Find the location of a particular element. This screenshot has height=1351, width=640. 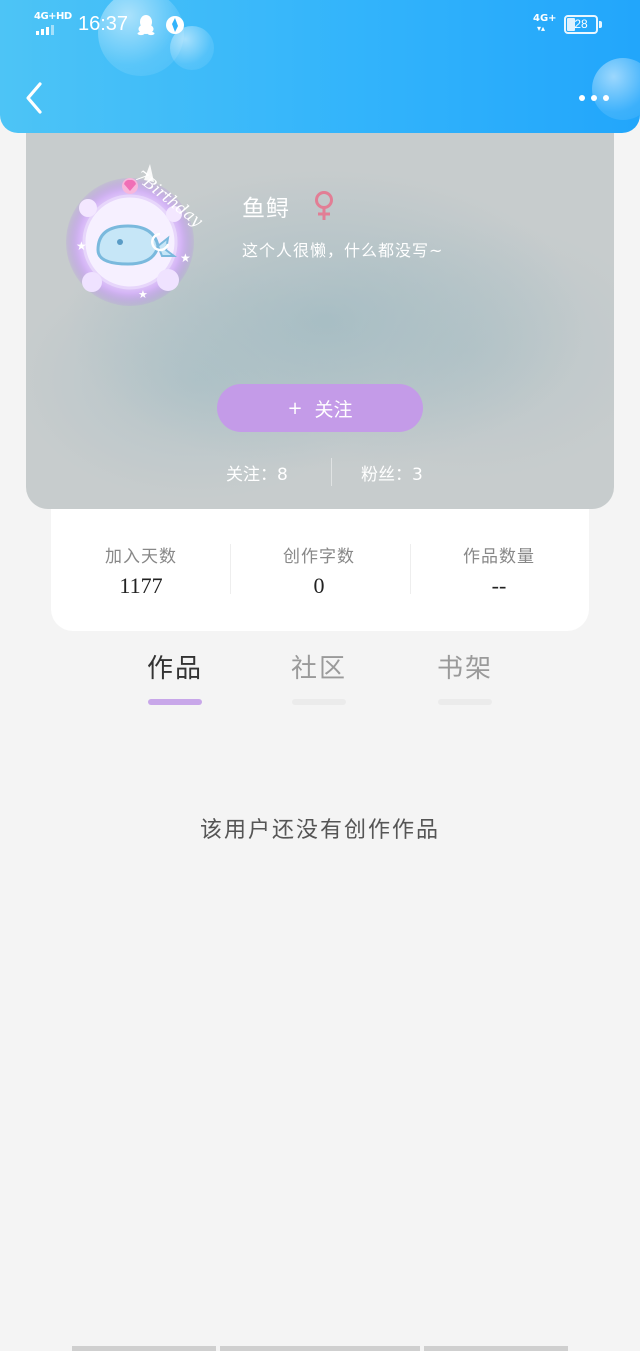

stat-label: 创作字数 is located at coordinates (319, 557).